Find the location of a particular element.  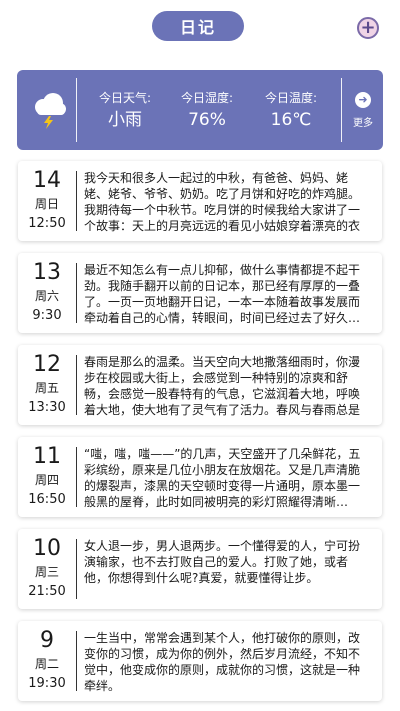

entry-day: 10 is located at coordinates (47, 548).